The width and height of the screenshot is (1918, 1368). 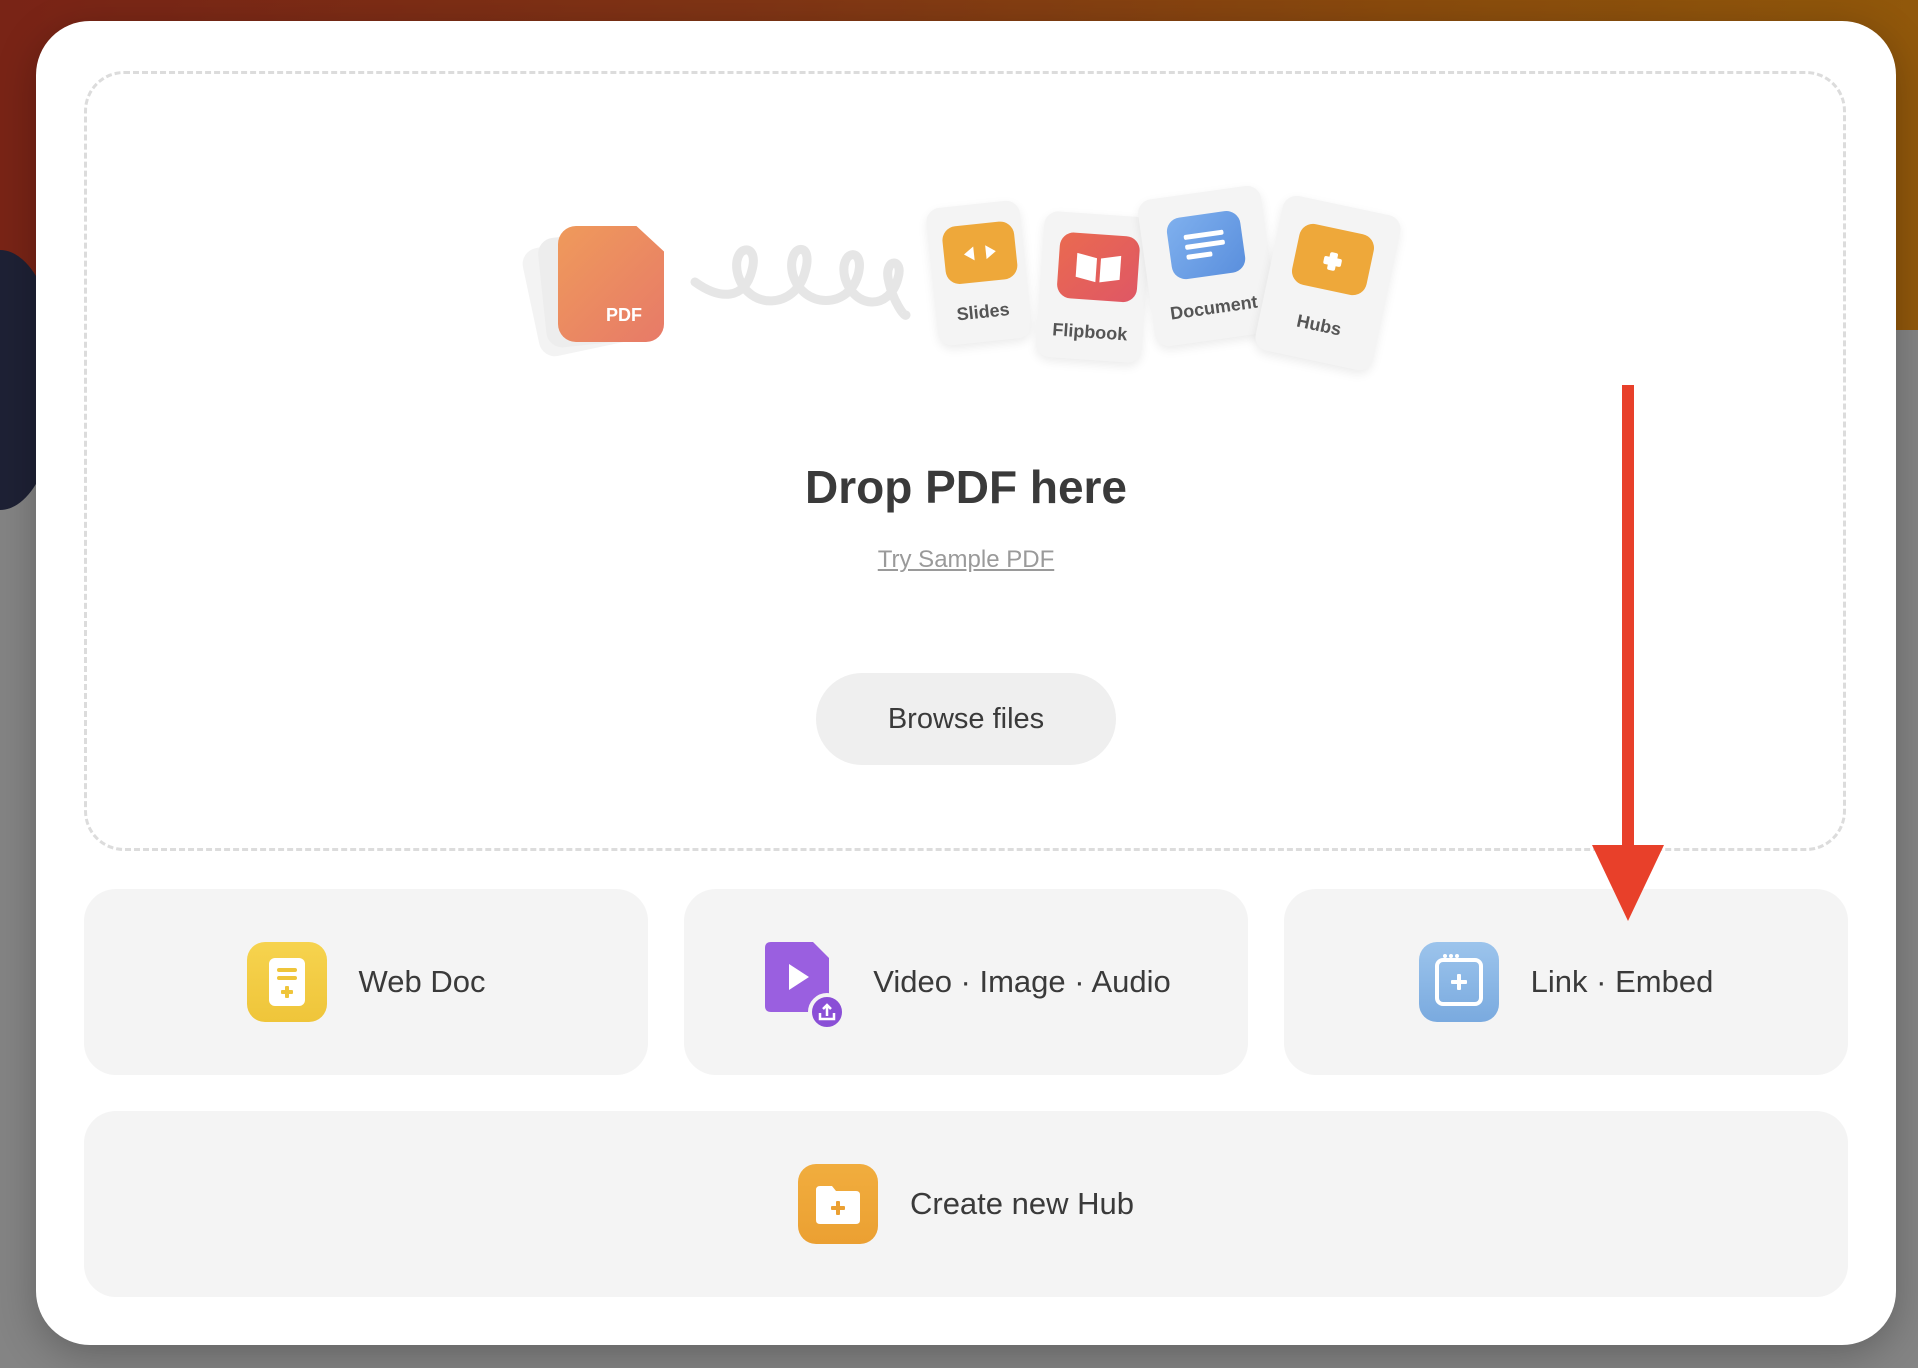 I want to click on web-doc-option: Web Doc, so click(x=366, y=982).